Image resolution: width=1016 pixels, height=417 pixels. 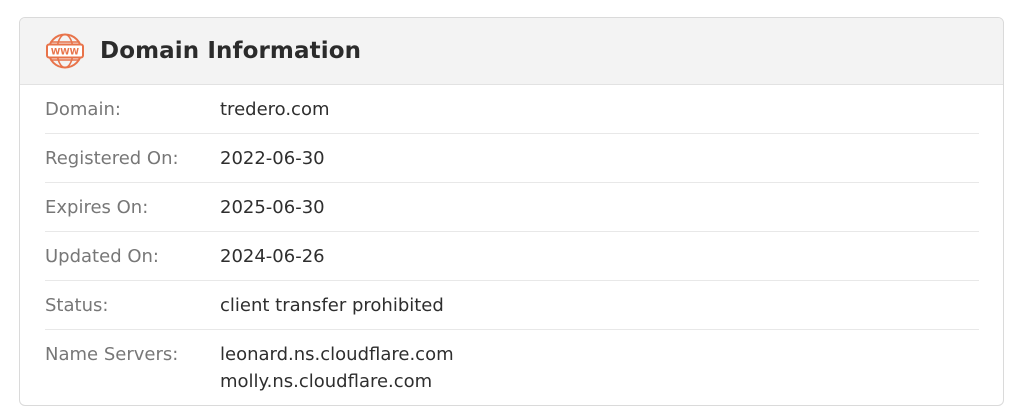 What do you see at coordinates (337, 354) in the screenshot?
I see `name-server-item: leonard.ns.cloudflare.com` at bounding box center [337, 354].